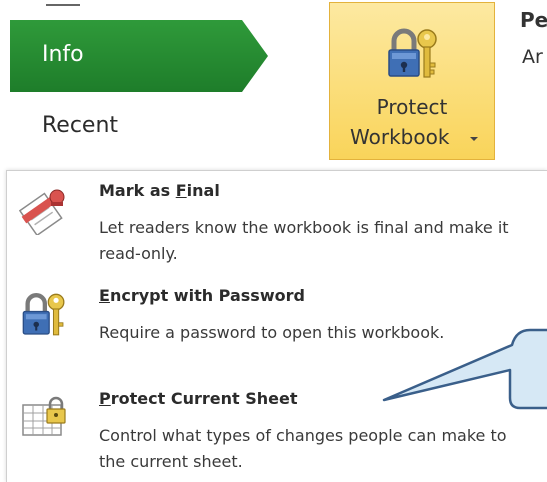 The width and height of the screenshot is (547, 482). I want to click on mark-final-icon, so click(42, 212).